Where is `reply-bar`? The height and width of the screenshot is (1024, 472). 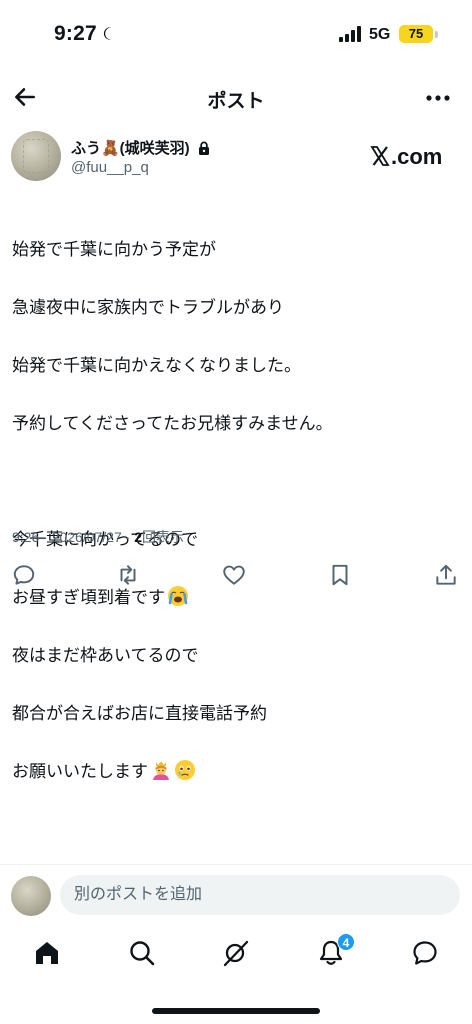 reply-bar is located at coordinates (236, 894).